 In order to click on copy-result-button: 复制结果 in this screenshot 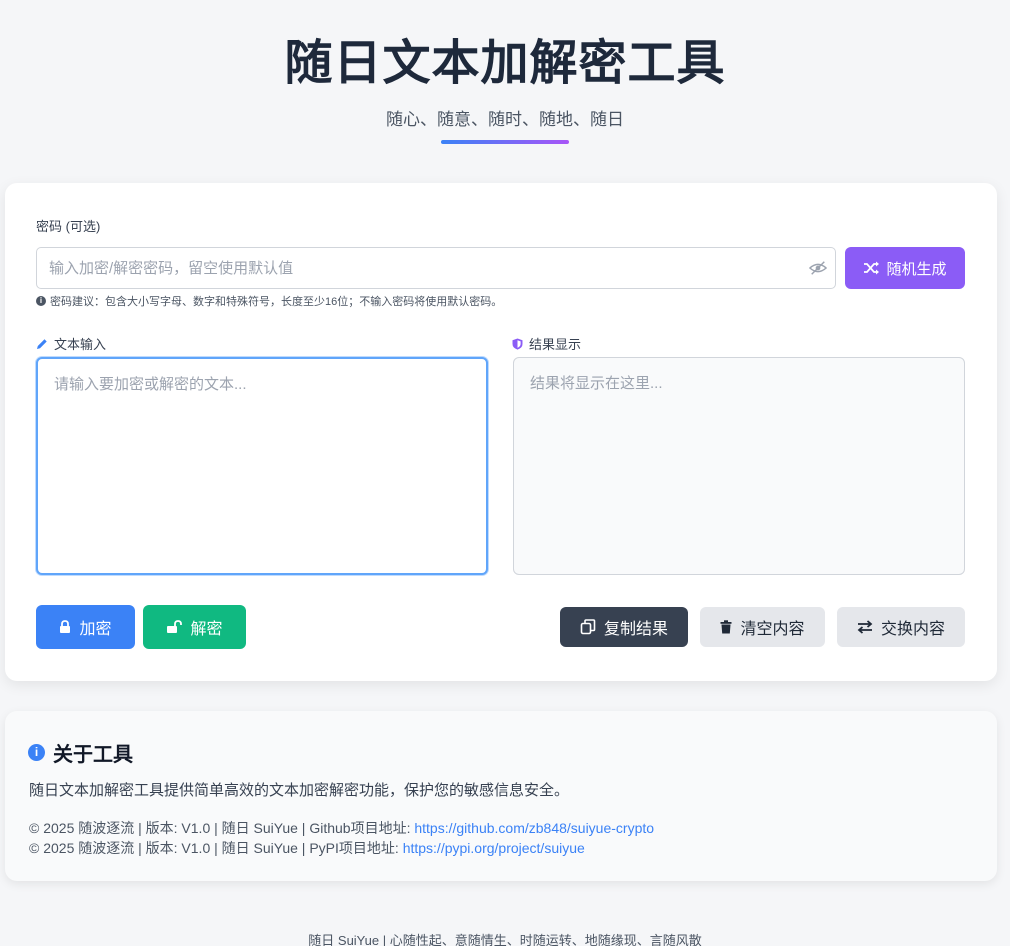, I will do `click(624, 627)`.